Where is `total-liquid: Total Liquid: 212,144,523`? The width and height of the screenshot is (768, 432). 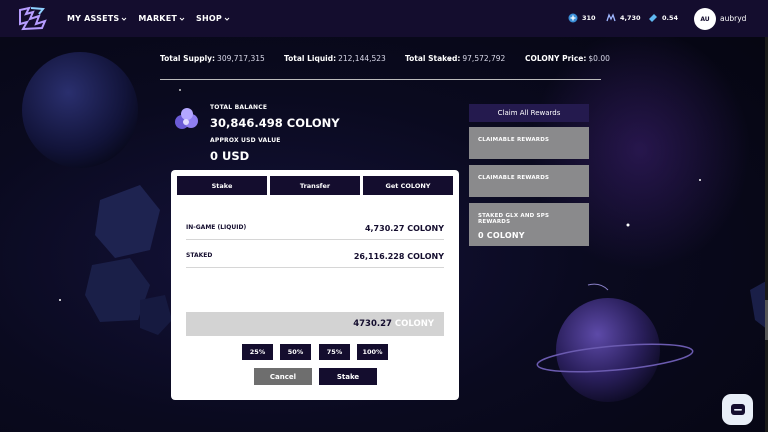 total-liquid: Total Liquid: 212,144,523 is located at coordinates (335, 58).